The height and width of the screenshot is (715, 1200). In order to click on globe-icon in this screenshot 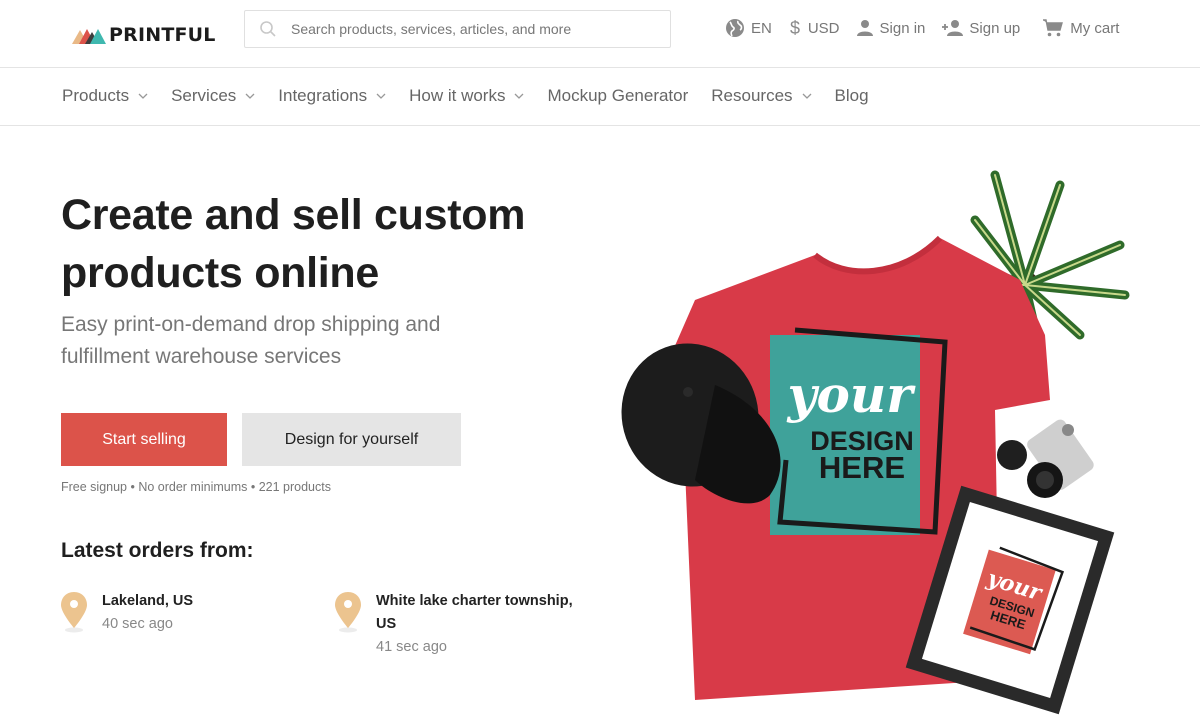, I will do `click(735, 28)`.